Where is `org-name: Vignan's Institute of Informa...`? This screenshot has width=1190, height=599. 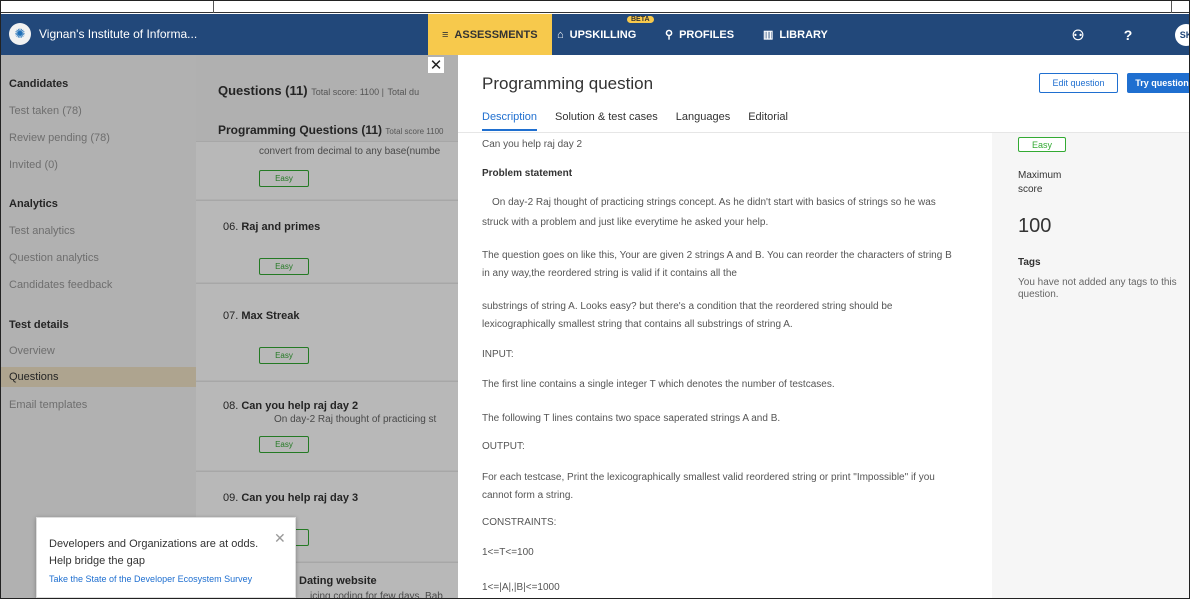 org-name: Vignan's Institute of Informa... is located at coordinates (118, 34).